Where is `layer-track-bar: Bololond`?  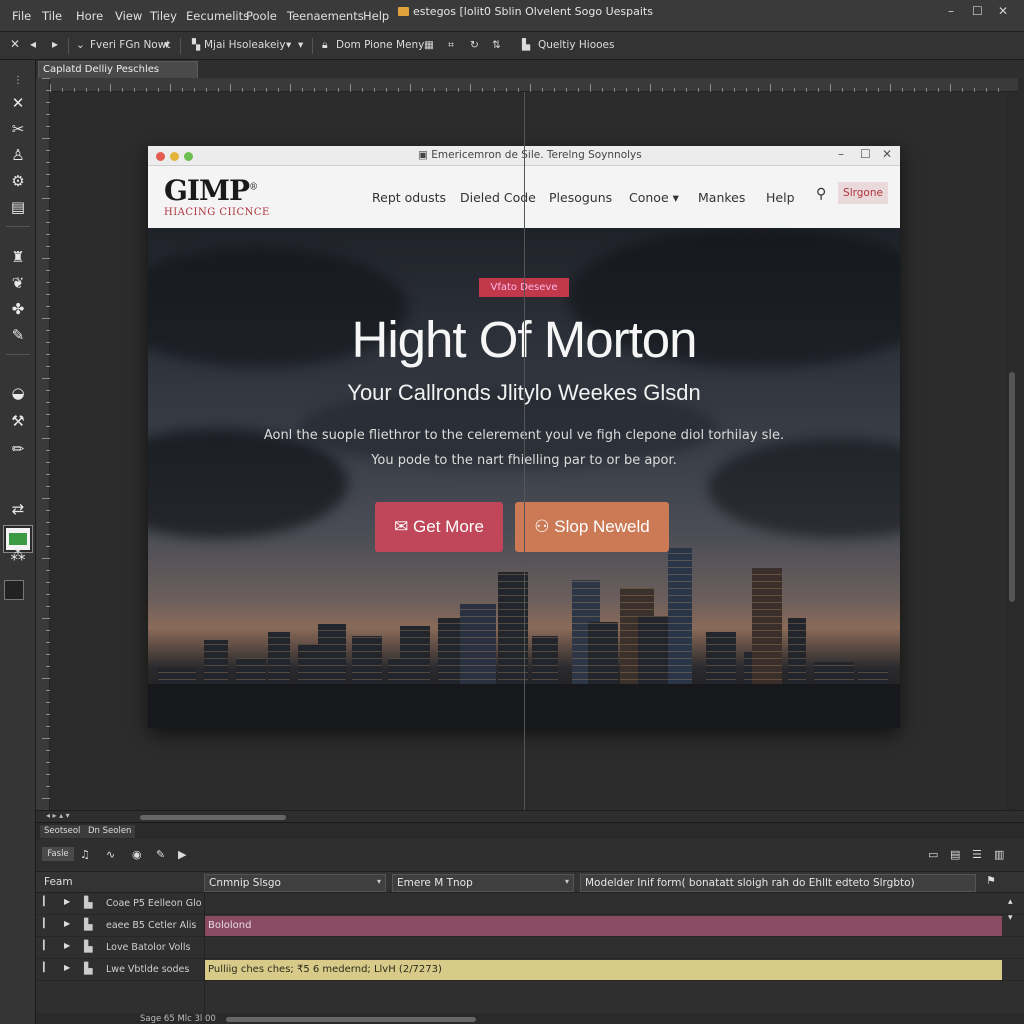
layer-track-bar: Bololond is located at coordinates (603, 926).